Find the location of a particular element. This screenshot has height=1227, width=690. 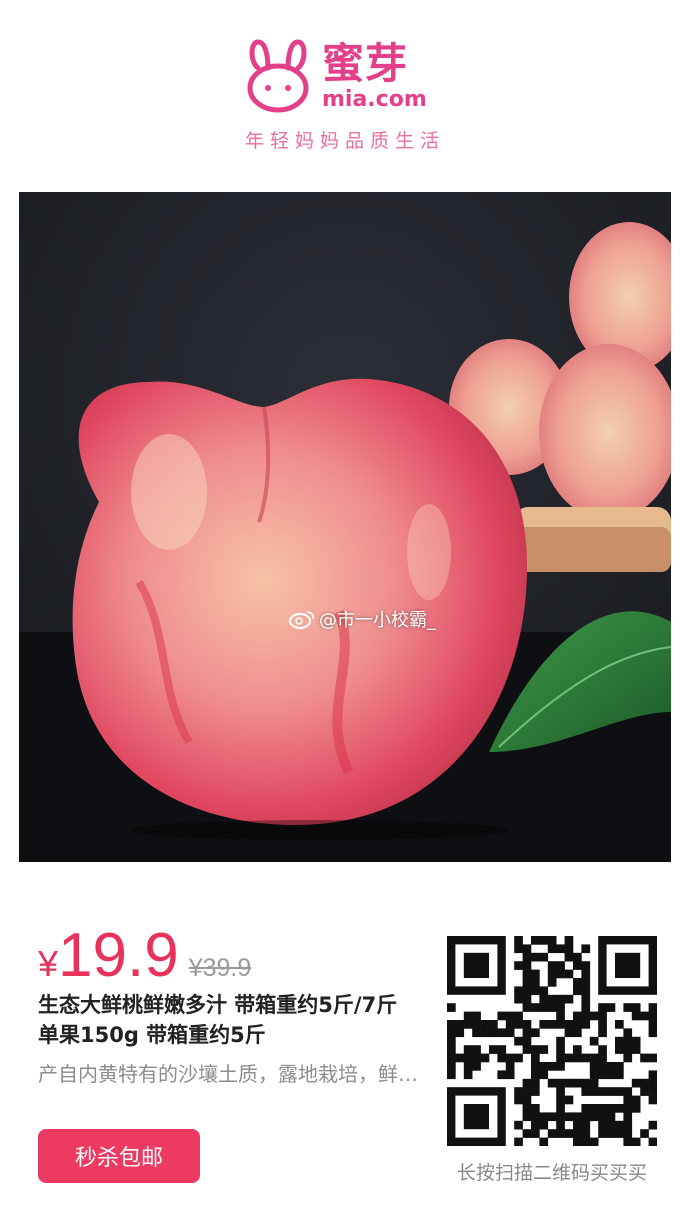

qr-code-icon is located at coordinates (552, 1041).